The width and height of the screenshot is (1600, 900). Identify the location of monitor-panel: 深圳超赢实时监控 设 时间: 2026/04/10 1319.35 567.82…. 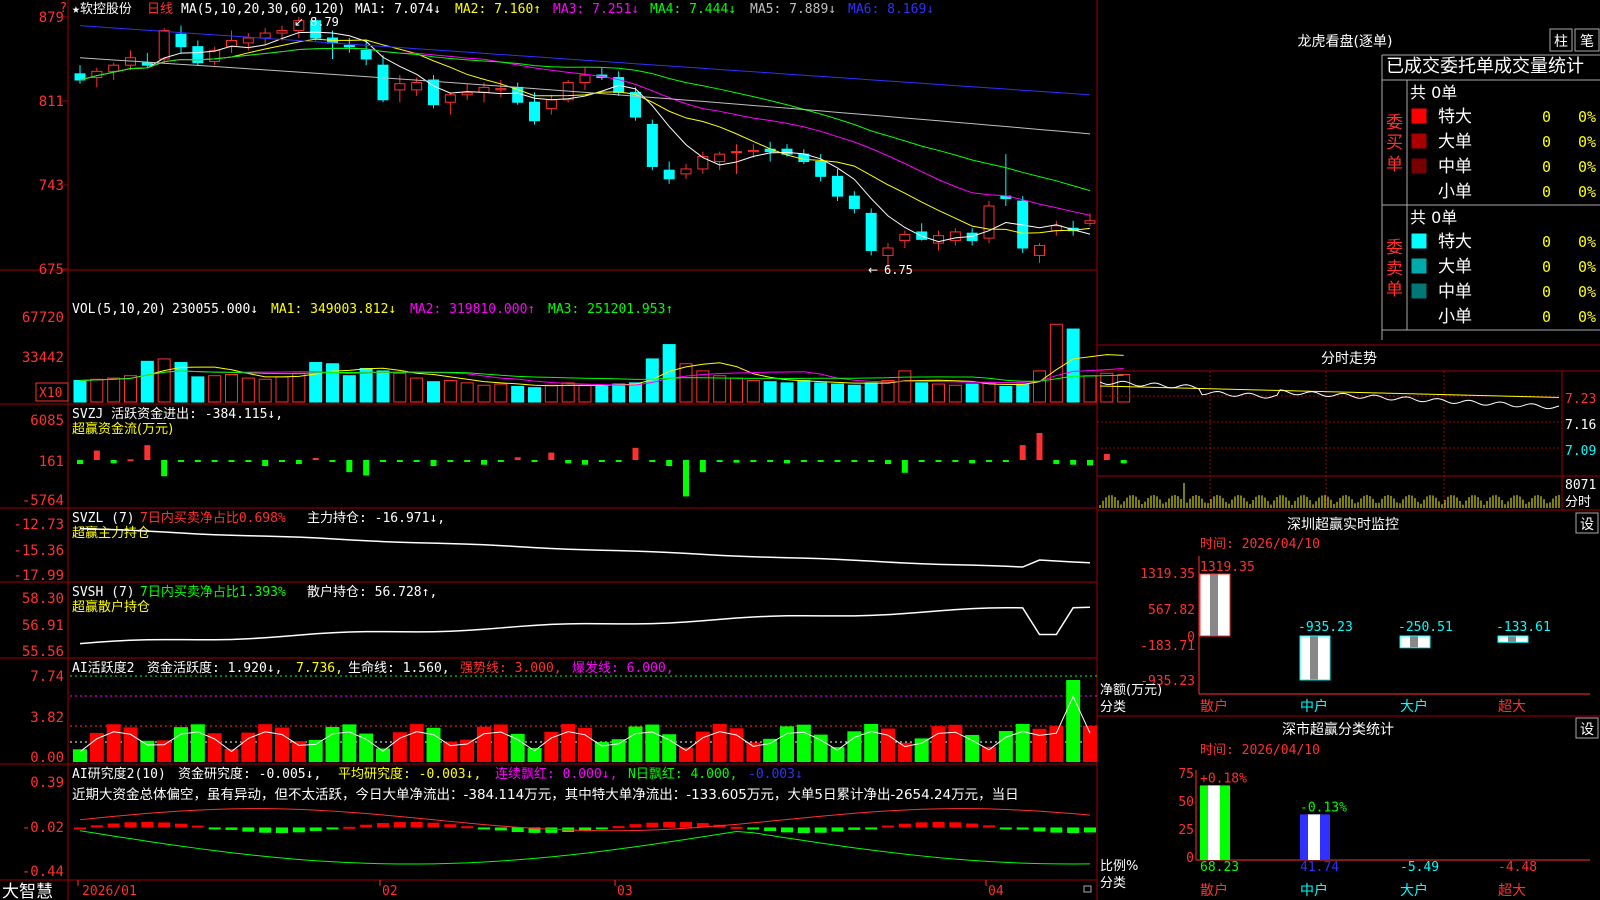
(1349, 613).